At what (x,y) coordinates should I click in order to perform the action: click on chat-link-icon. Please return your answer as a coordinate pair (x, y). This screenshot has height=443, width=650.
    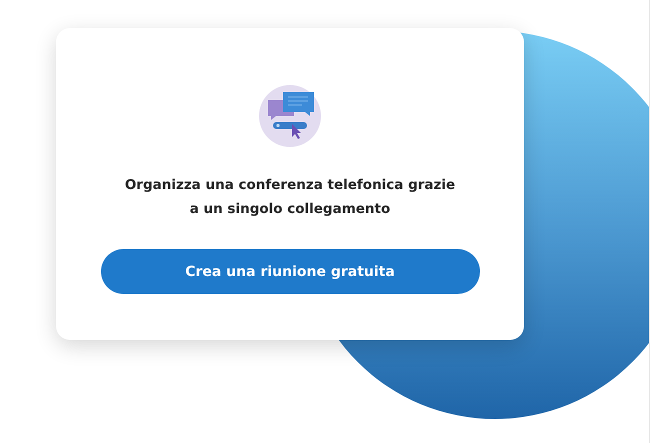
    Looking at the image, I should click on (290, 116).